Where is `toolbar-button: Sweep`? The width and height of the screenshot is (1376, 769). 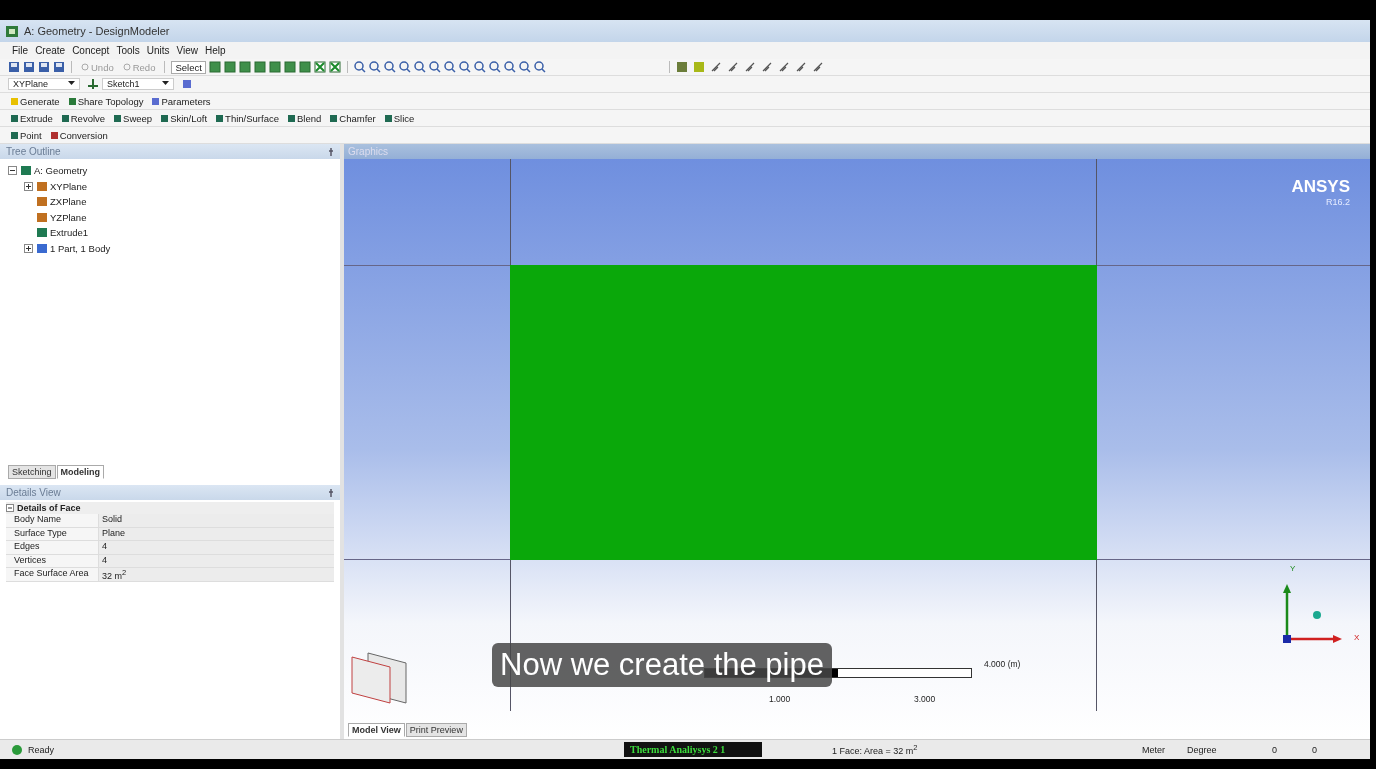 toolbar-button: Sweep is located at coordinates (133, 118).